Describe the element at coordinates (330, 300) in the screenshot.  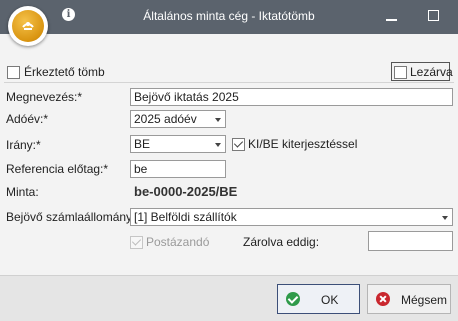
I see `ok-button-label: OK` at that location.